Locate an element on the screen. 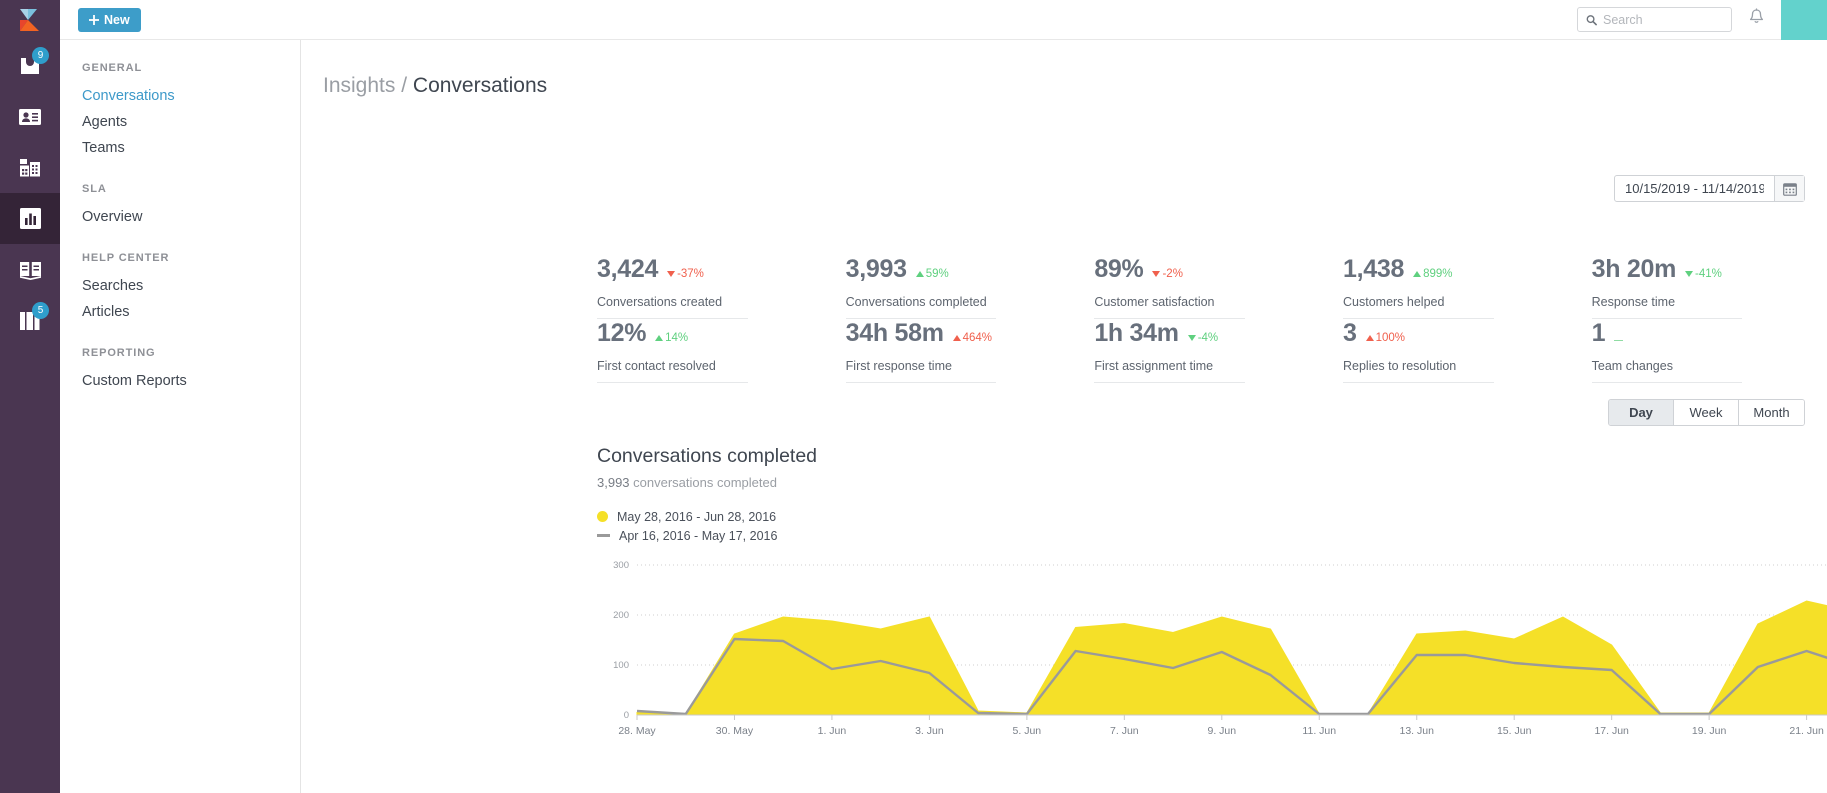  search-icon is located at coordinates (1591, 19).